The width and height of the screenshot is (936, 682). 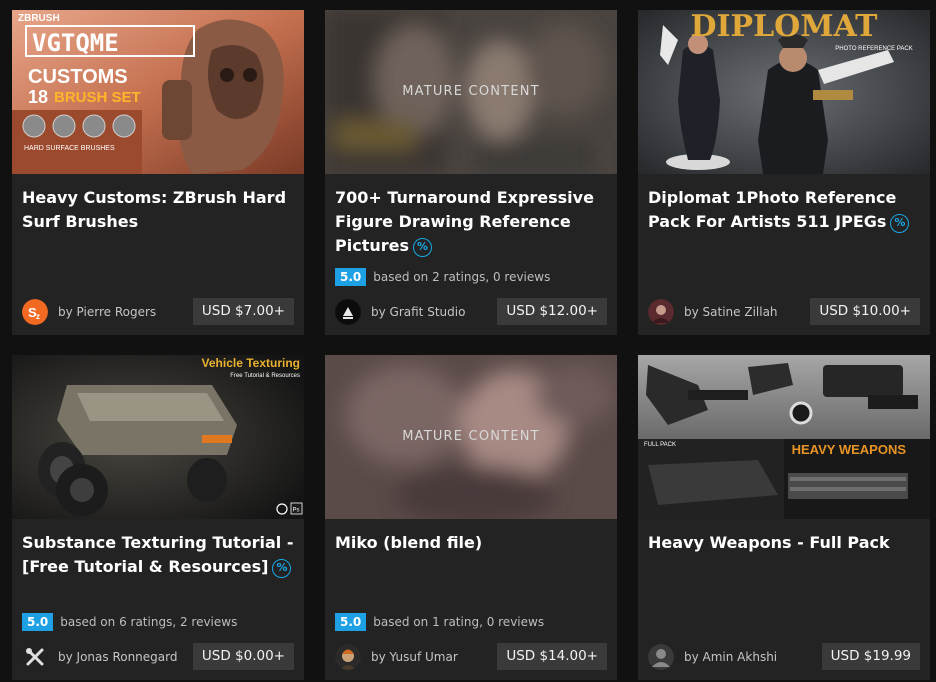 I want to click on author-link: by Jonas Ronnegard, so click(x=99, y=657).